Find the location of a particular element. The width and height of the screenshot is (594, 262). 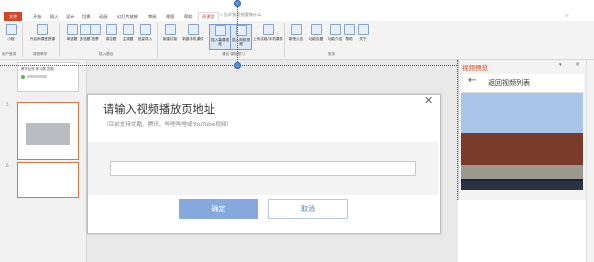

mooc-video-icon is located at coordinates (220, 30).